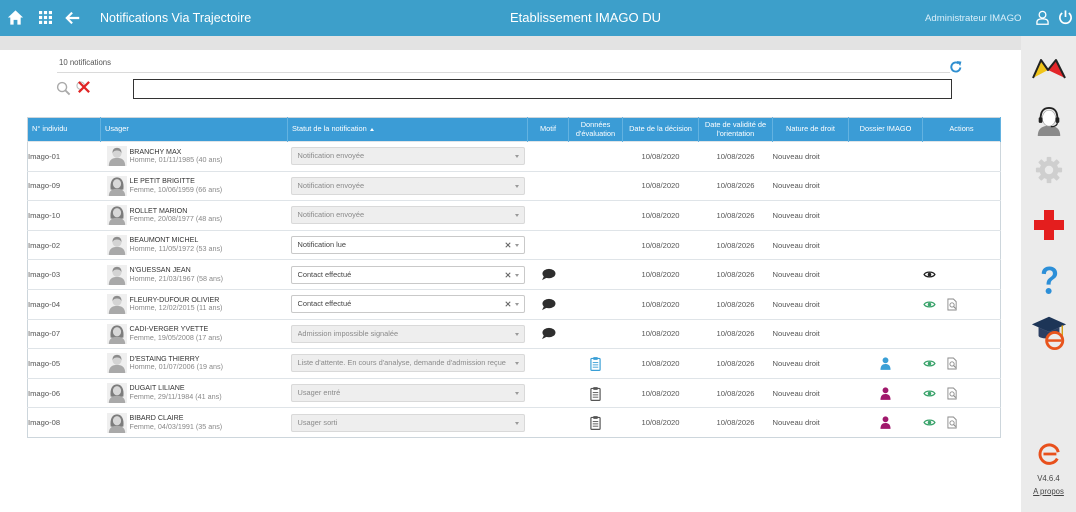 The image size is (1076, 512). Describe the element at coordinates (116, 304) in the screenshot. I see `male-avatar-icon` at that location.